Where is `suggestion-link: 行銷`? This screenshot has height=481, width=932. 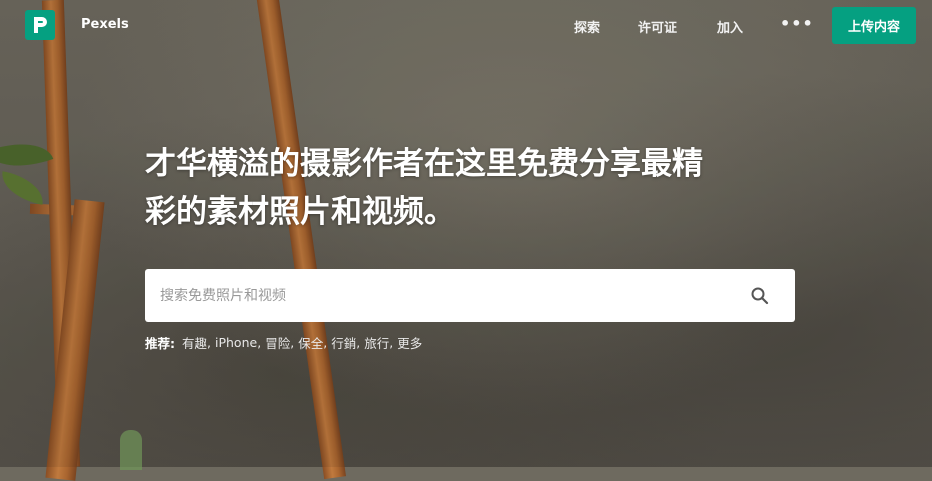
suggestion-link: 行銷 is located at coordinates (343, 342).